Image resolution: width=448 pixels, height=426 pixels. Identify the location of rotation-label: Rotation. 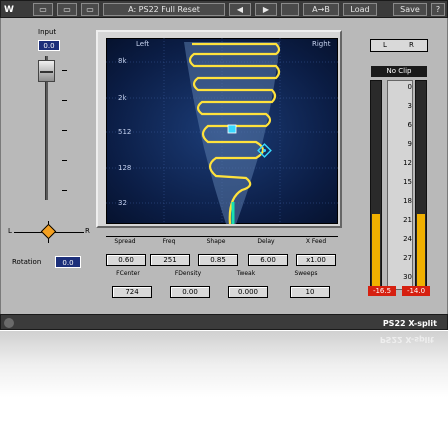
(27, 262).